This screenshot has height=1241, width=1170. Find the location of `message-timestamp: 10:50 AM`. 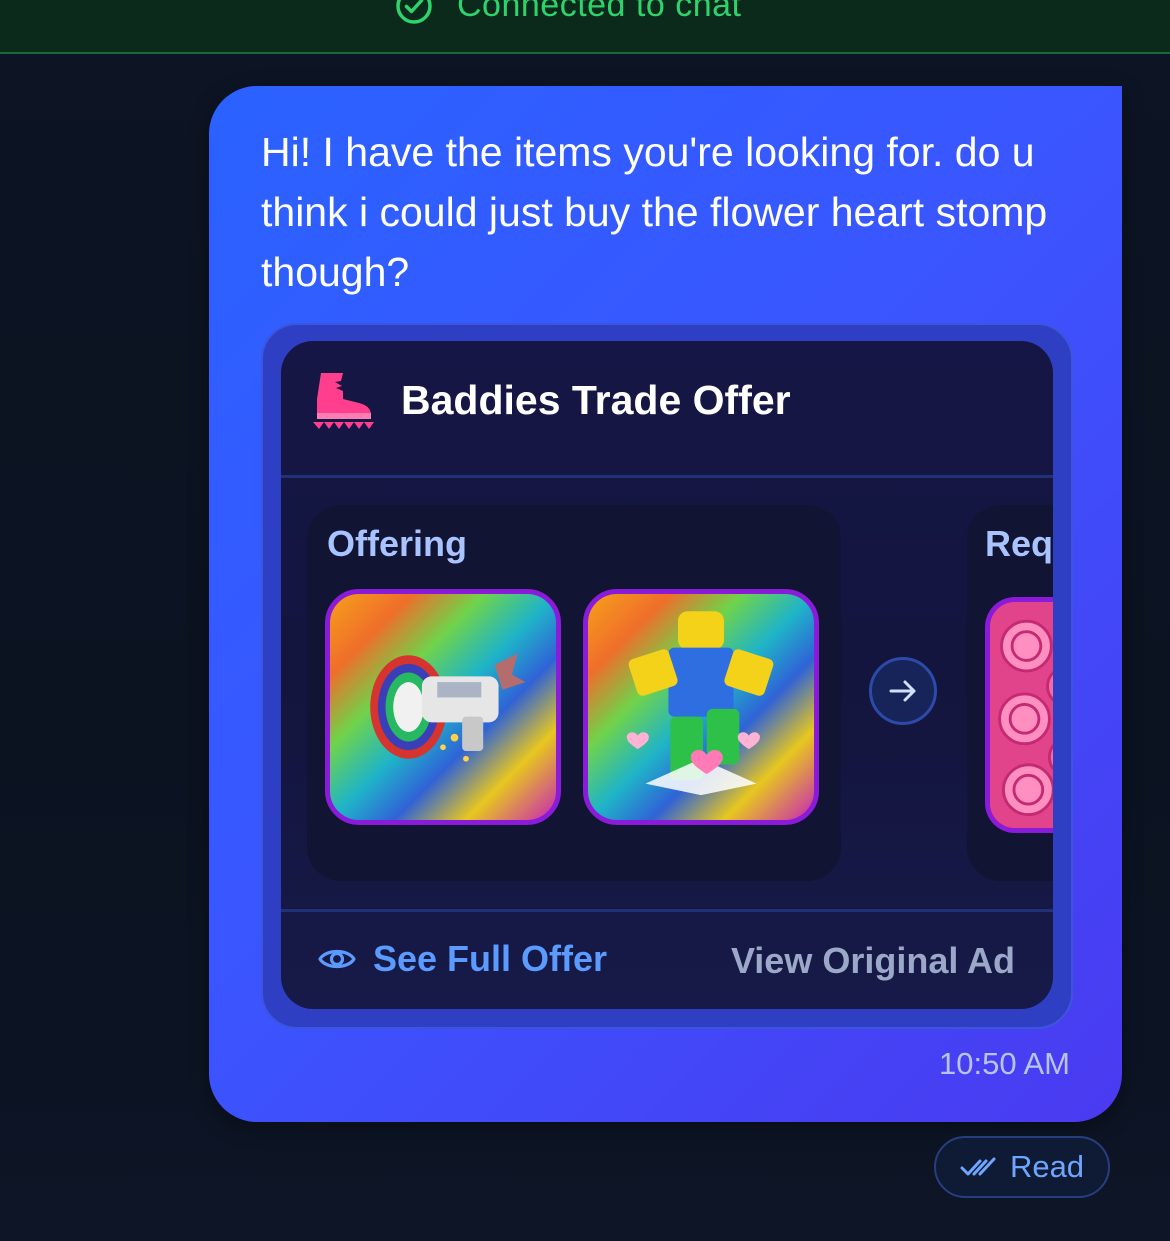

message-timestamp: 10:50 AM is located at coordinates (1004, 1063).